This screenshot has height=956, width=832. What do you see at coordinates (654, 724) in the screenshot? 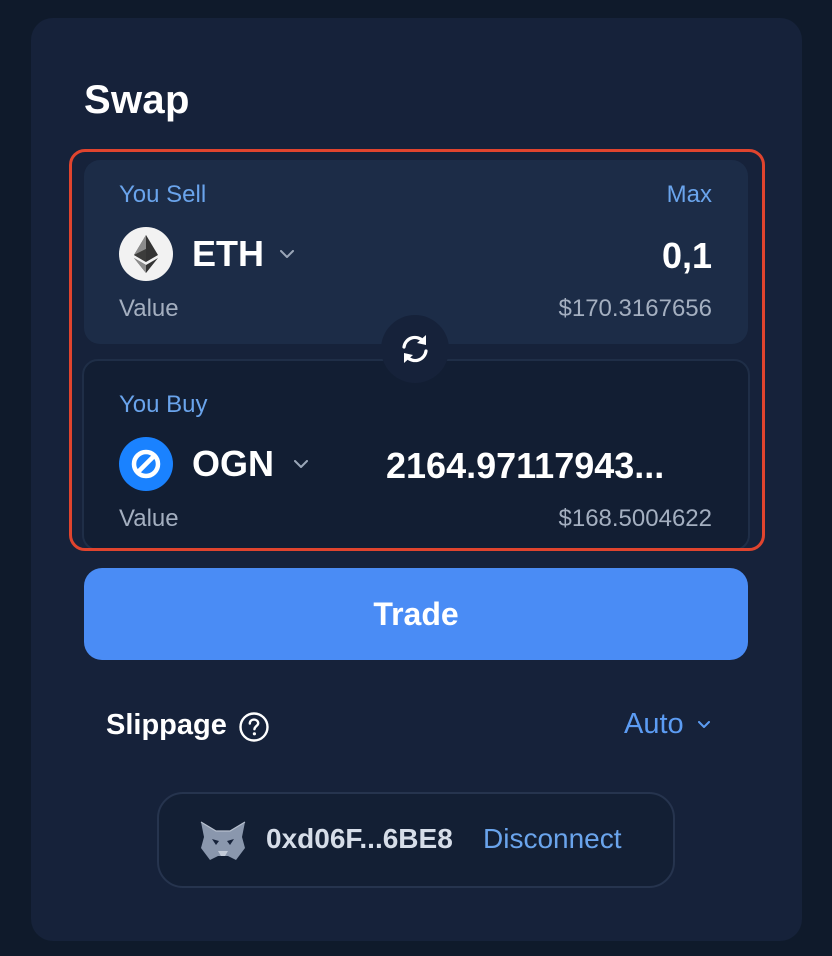
I see `slippage-value: Auto` at bounding box center [654, 724].